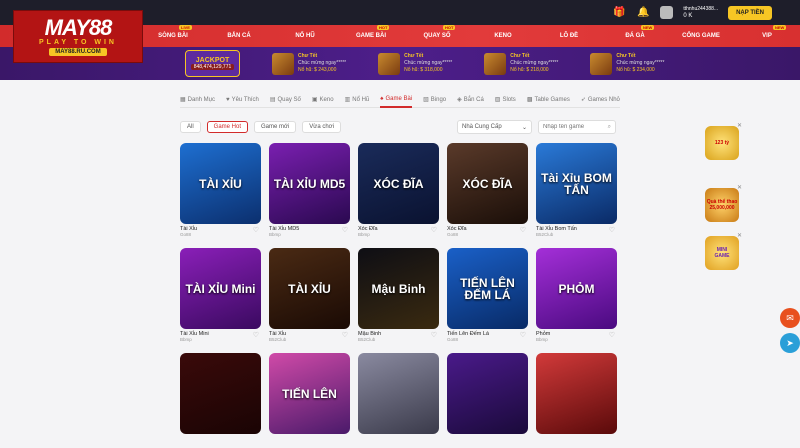 The width and height of the screenshot is (800, 448). I want to click on nav-item-card-games: GAME BÀI HOT, so click(371, 32).